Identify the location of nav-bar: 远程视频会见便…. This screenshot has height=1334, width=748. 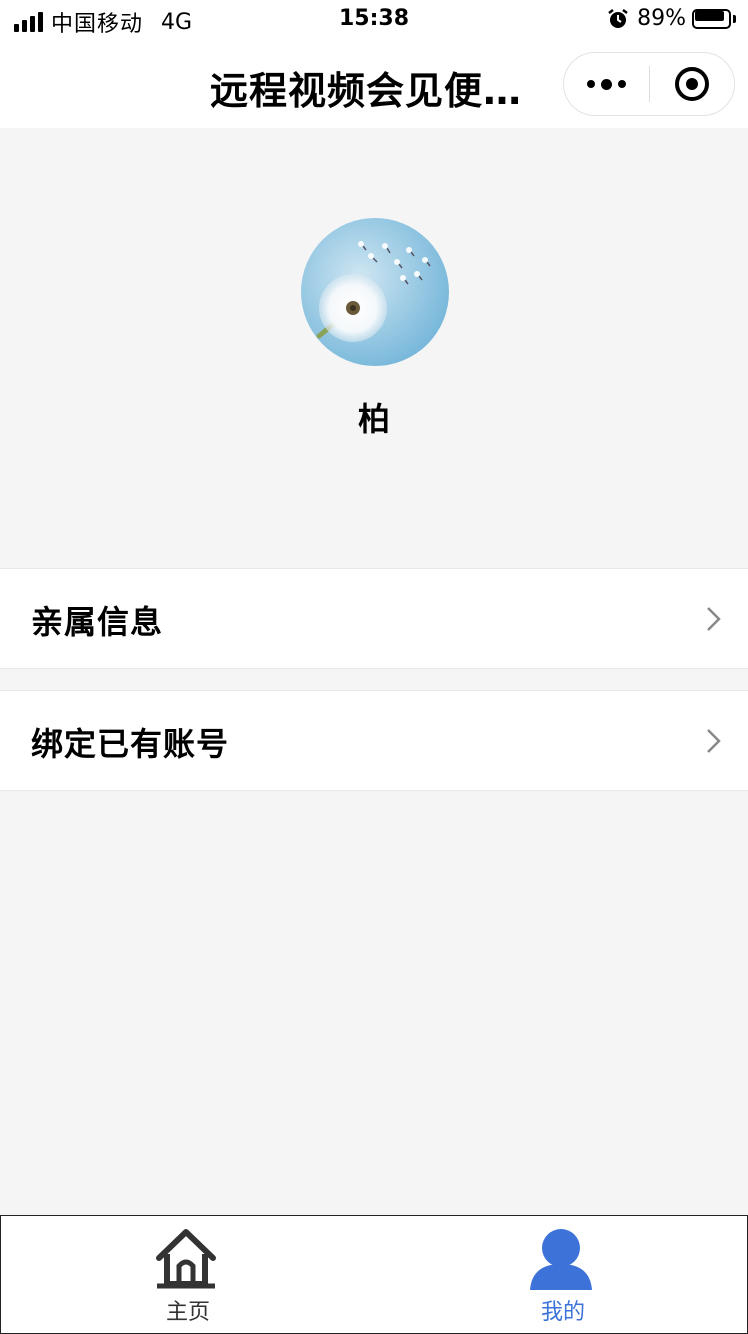
(374, 84).